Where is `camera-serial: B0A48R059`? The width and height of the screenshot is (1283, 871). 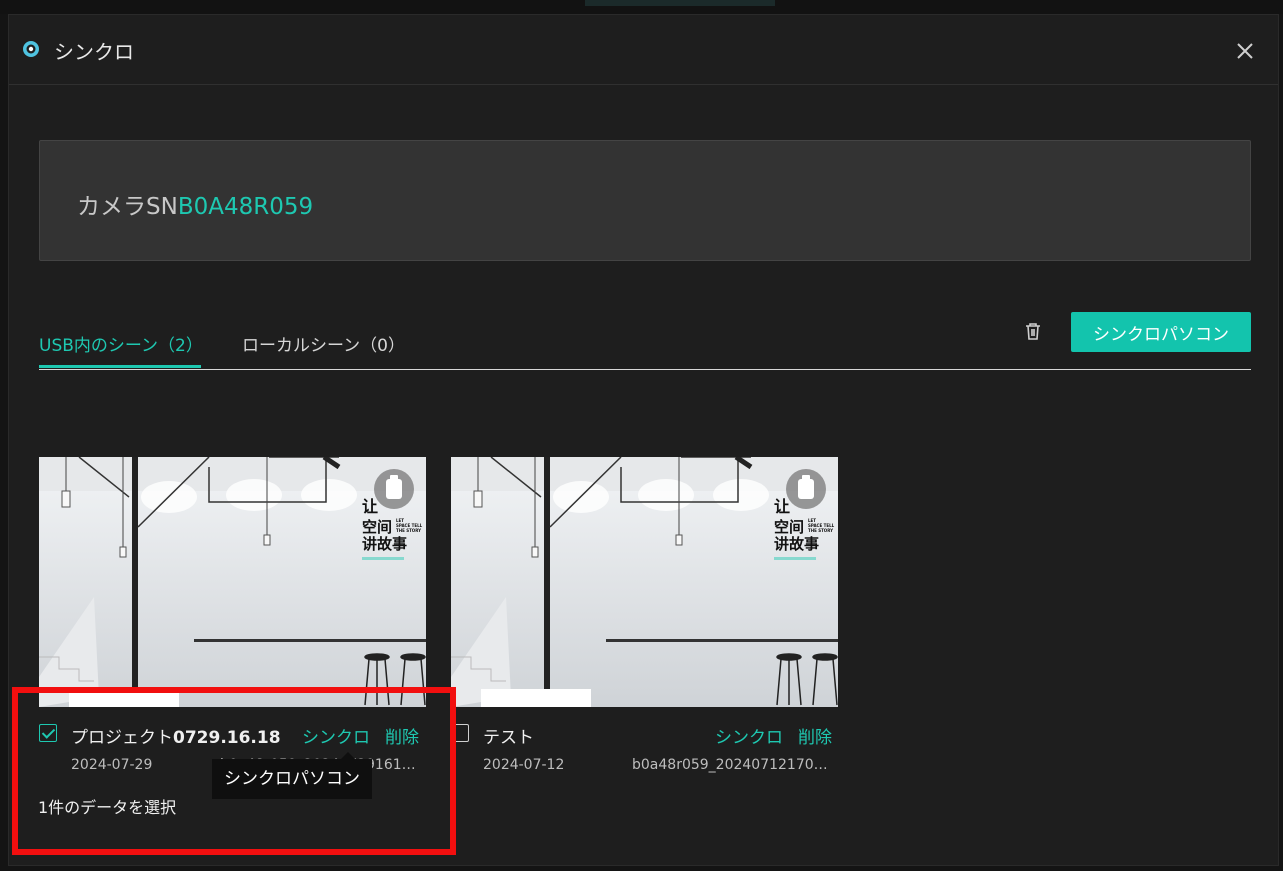 camera-serial: B0A48R059 is located at coordinates (245, 207).